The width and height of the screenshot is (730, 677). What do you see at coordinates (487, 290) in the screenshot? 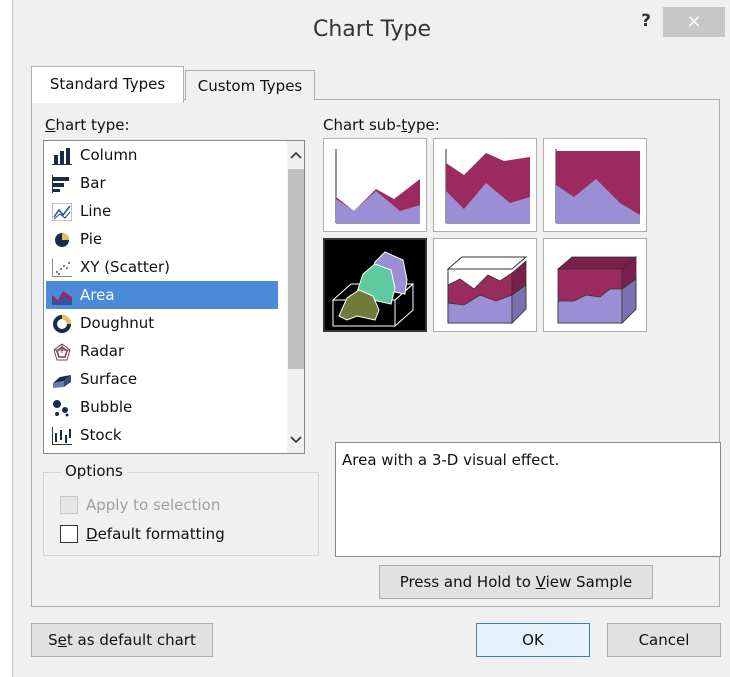
I see `3d-stacked-area-subtype-icon` at bounding box center [487, 290].